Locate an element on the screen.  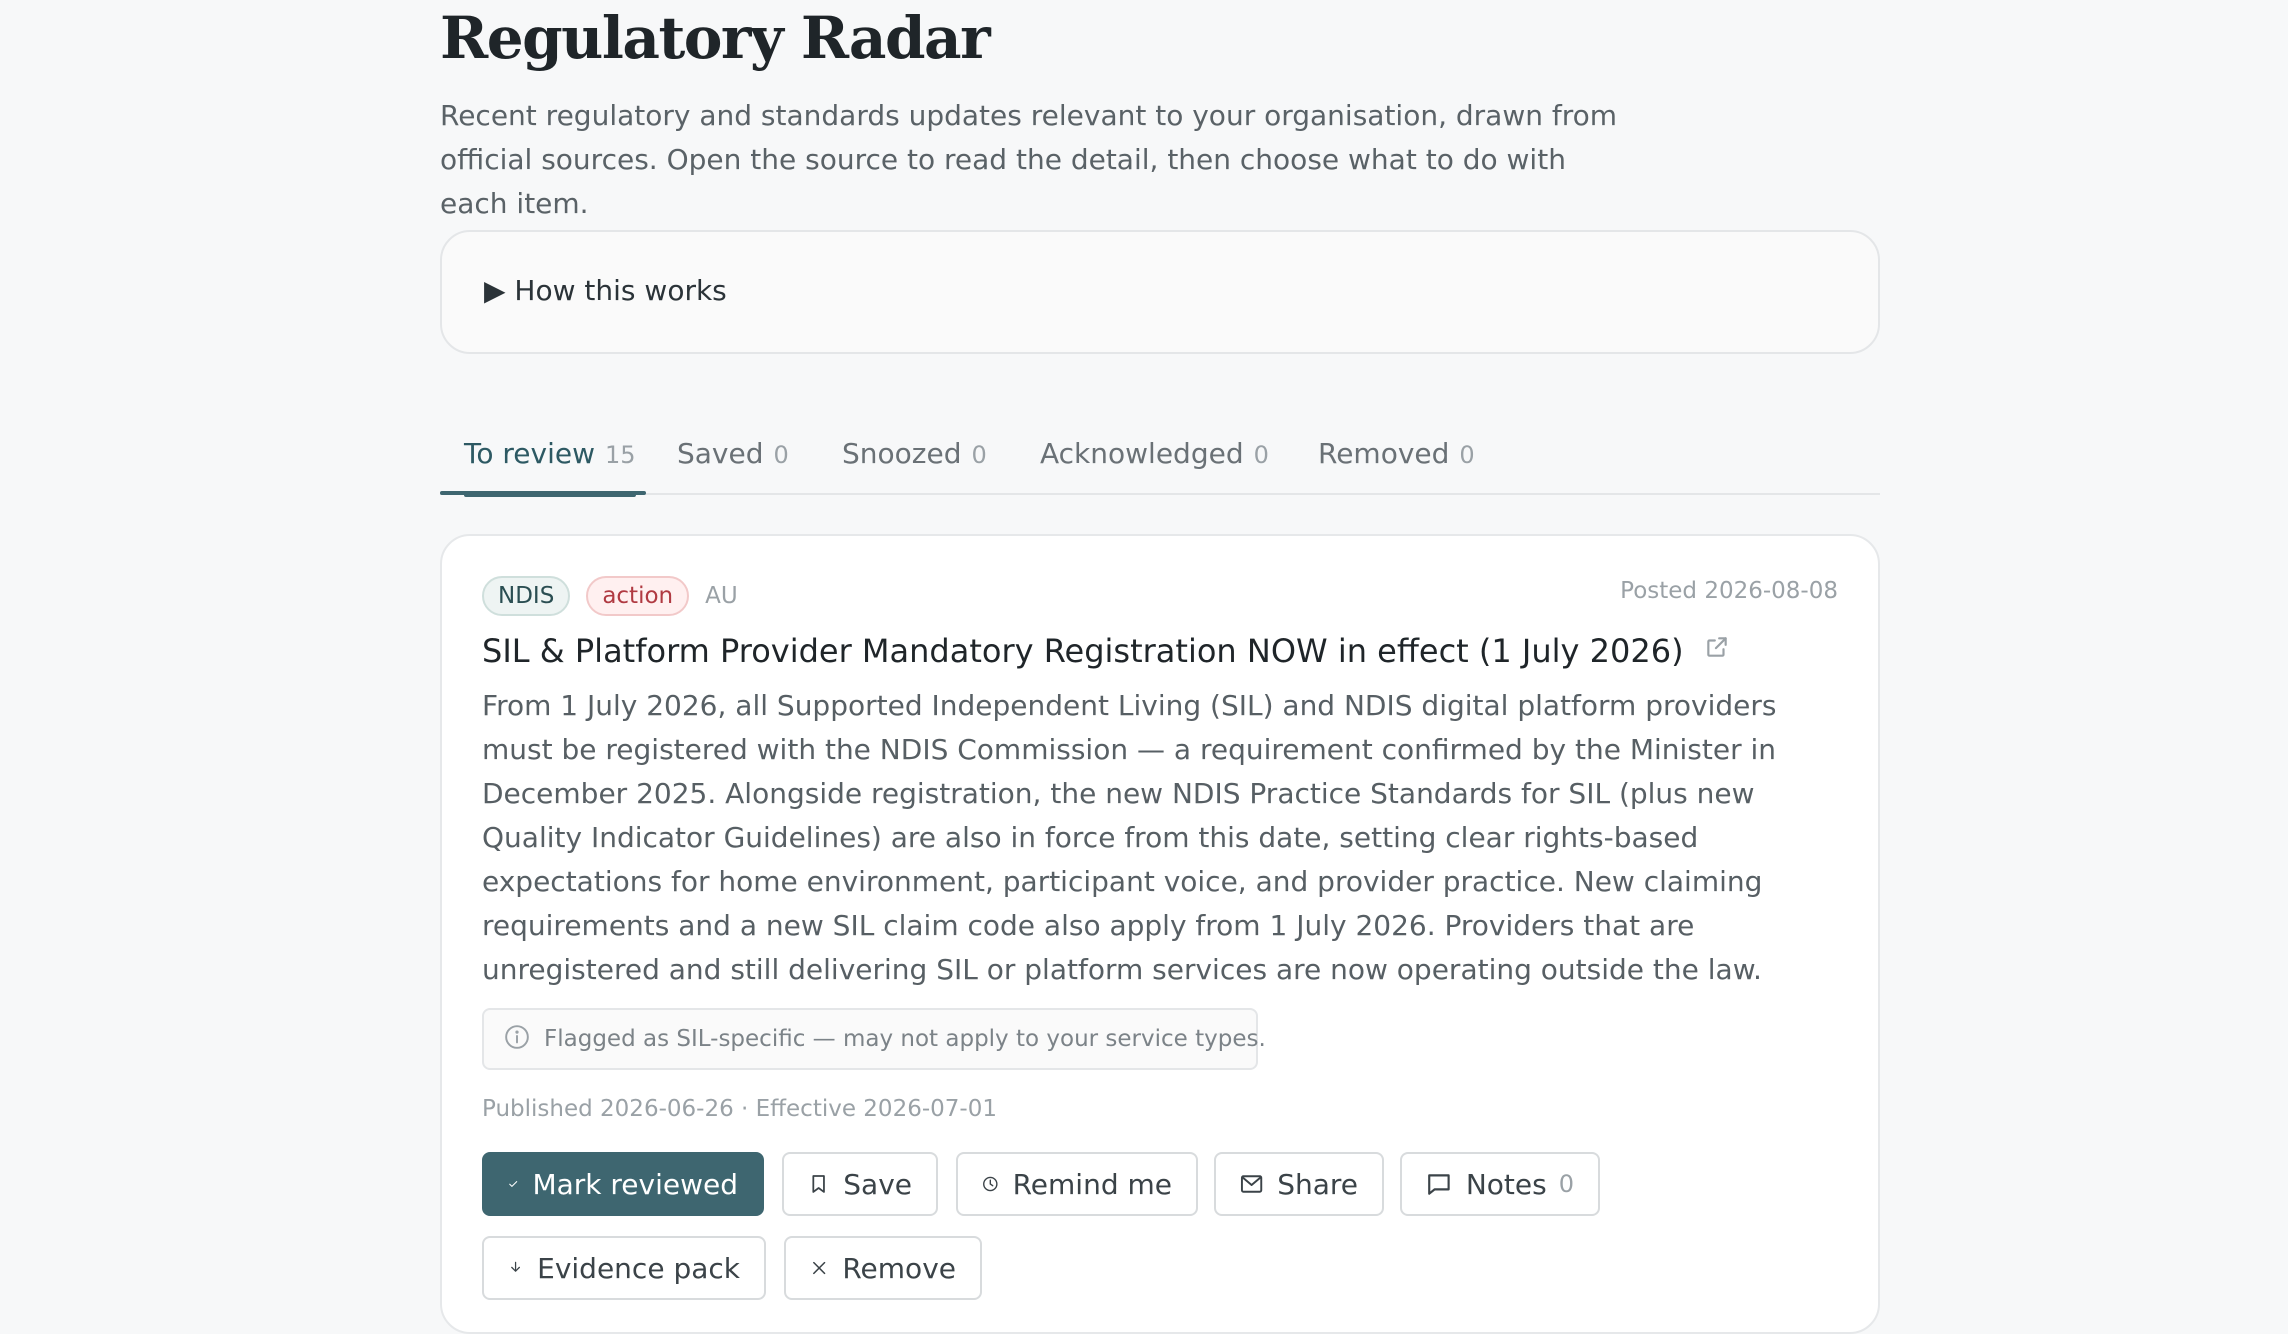
download-icon is located at coordinates (515, 1266).